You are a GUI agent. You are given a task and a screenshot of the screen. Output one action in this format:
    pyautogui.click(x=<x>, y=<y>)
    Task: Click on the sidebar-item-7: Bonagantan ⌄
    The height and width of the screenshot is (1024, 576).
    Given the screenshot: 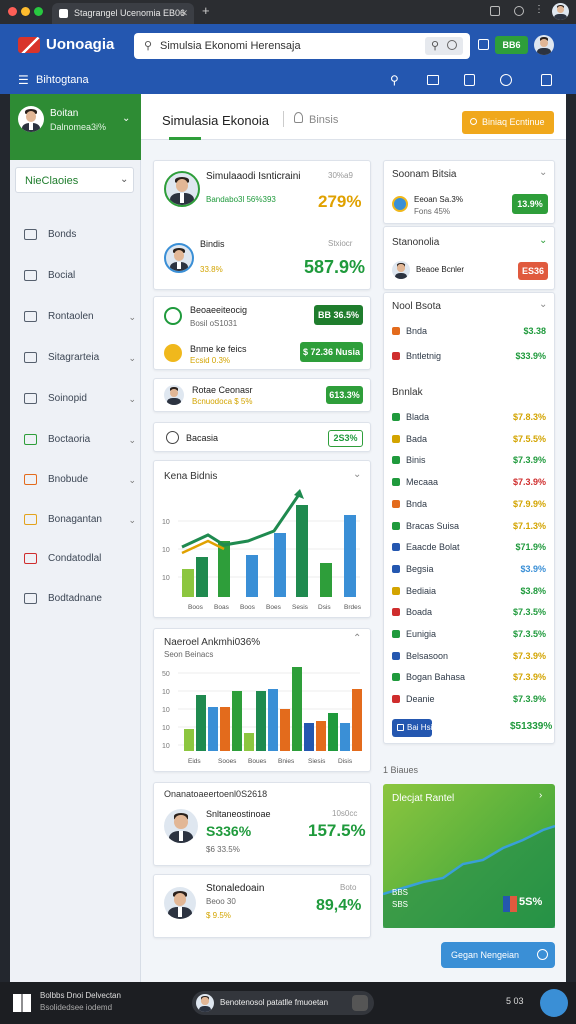 What is the action you would take?
    pyautogui.click(x=81, y=520)
    